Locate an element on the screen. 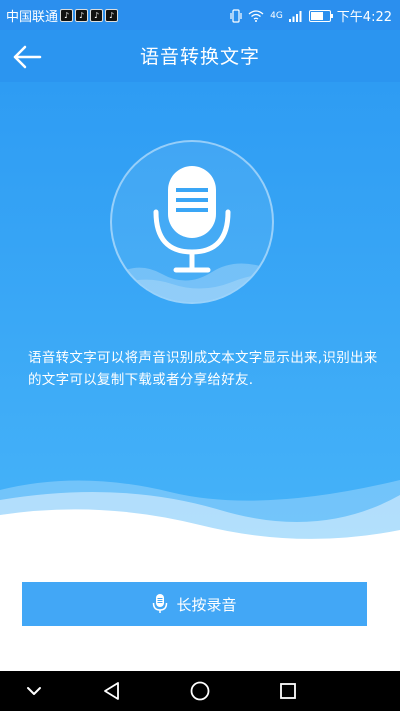 The image size is (400, 711). page-title: 语音转换文字 is located at coordinates (199, 57).